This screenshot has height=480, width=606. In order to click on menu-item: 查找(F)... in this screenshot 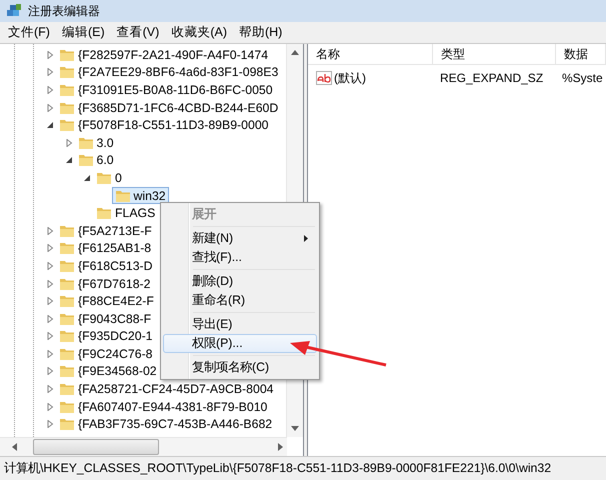, I will do `click(240, 257)`.